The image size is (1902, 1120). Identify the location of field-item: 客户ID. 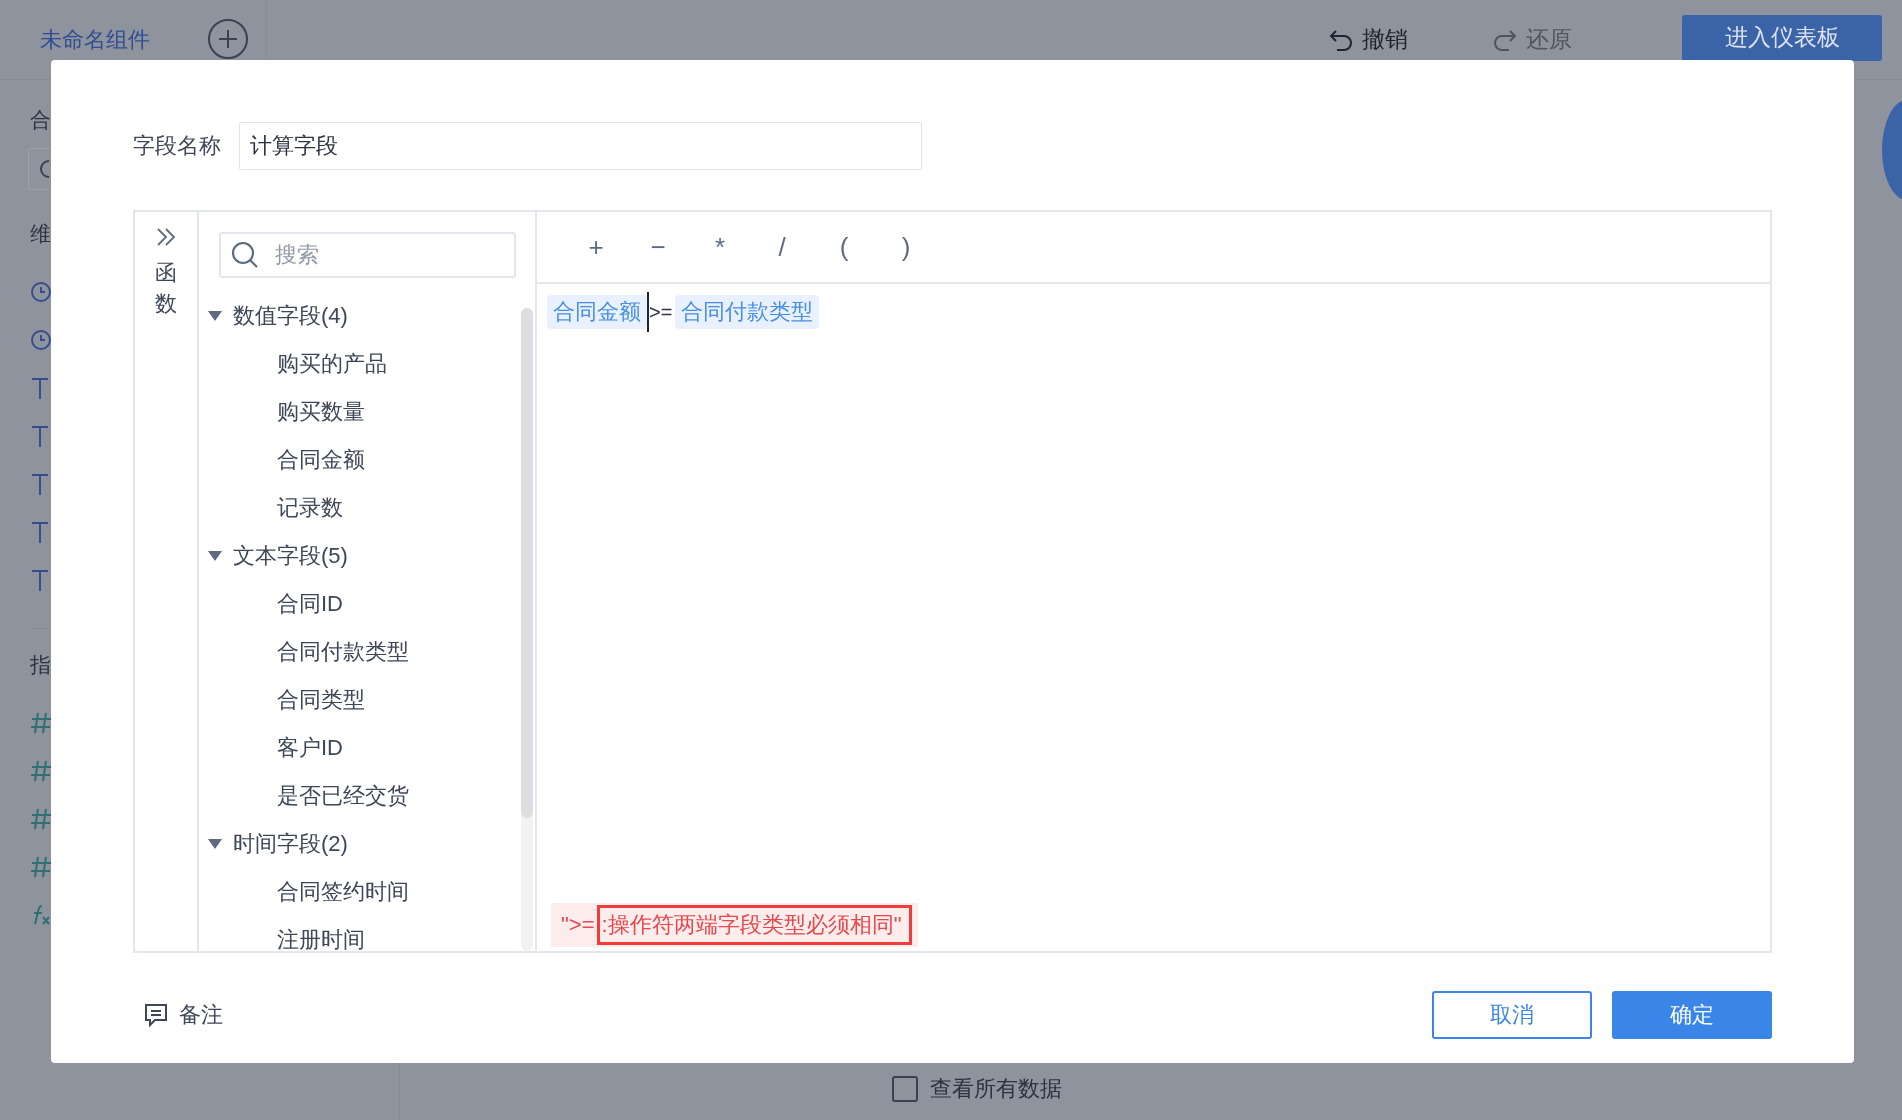
(310, 748).